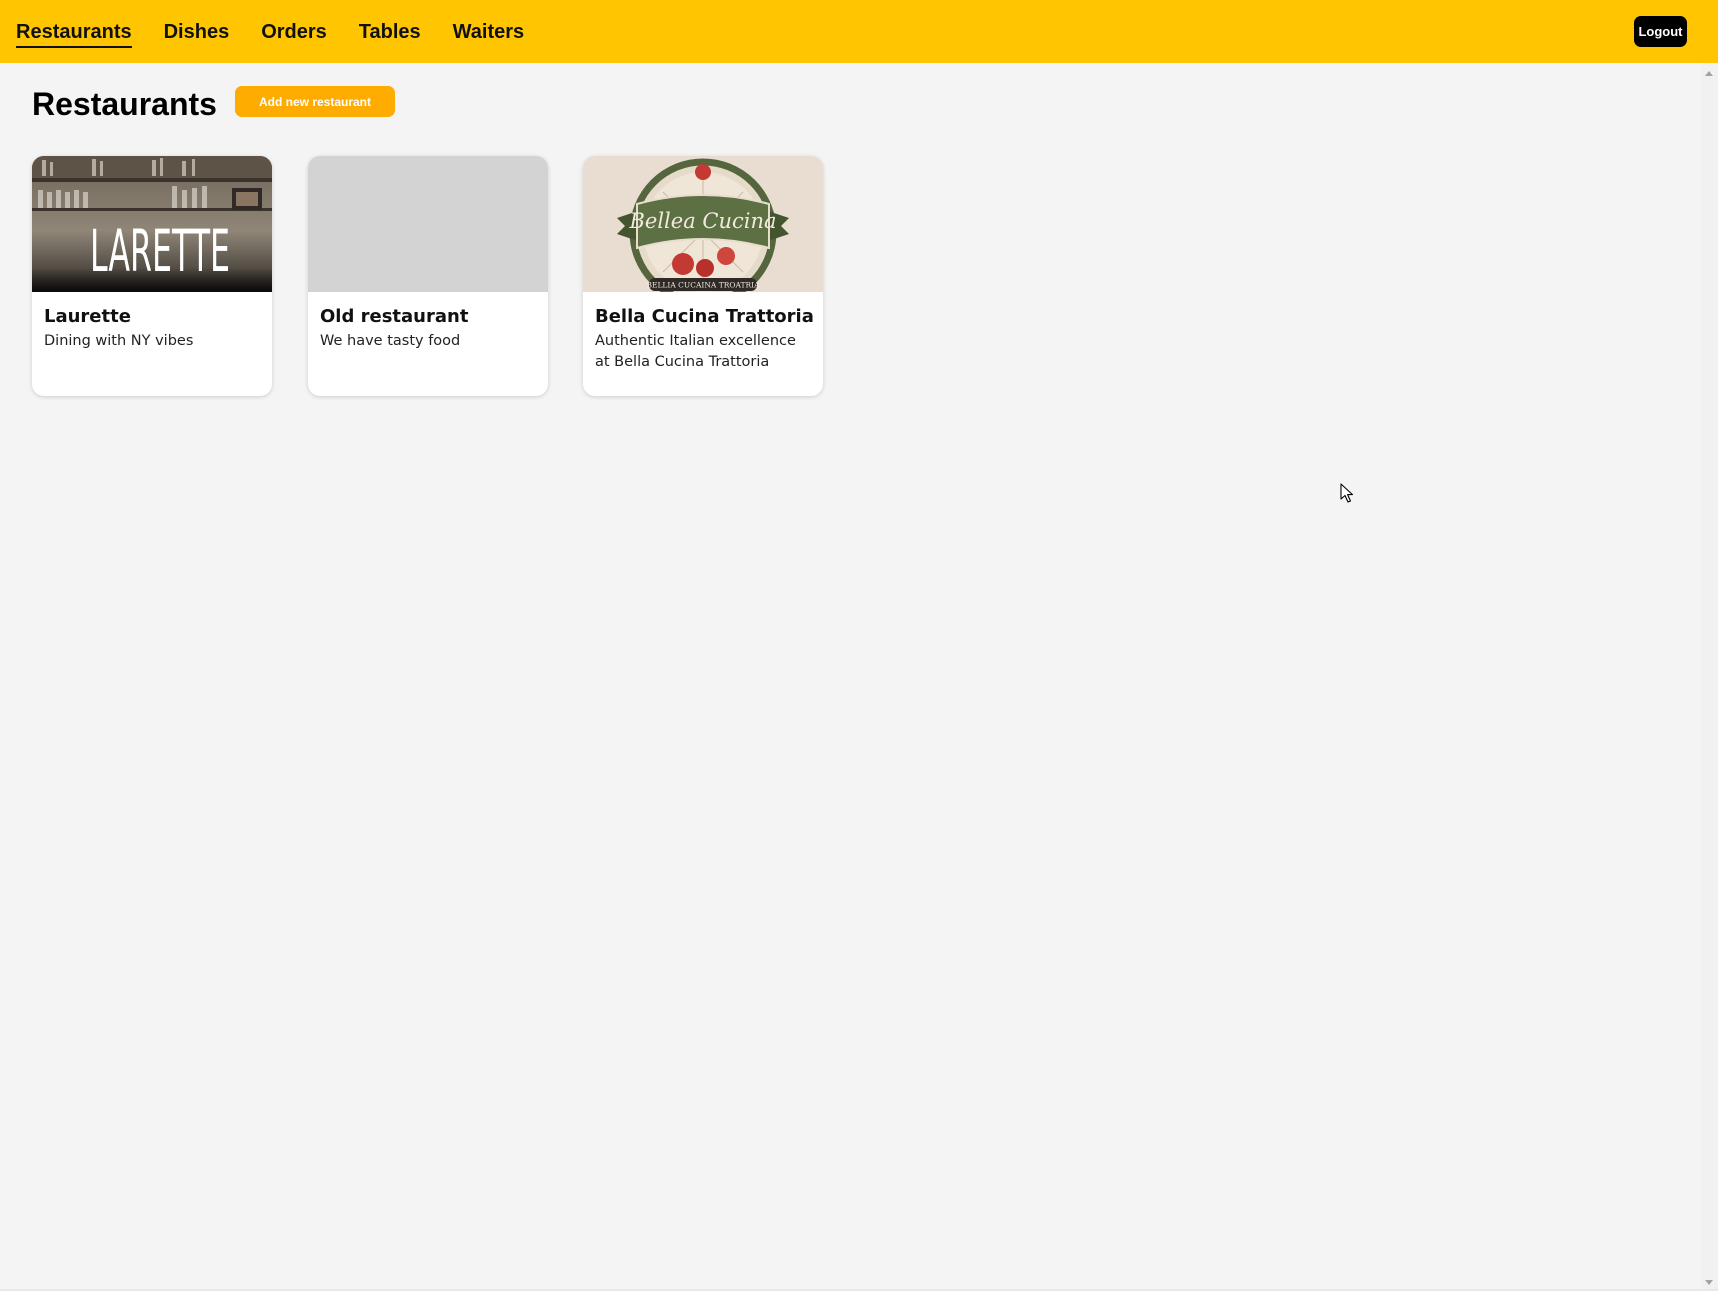  I want to click on nav-item-dishes: Dishes, so click(197, 32).